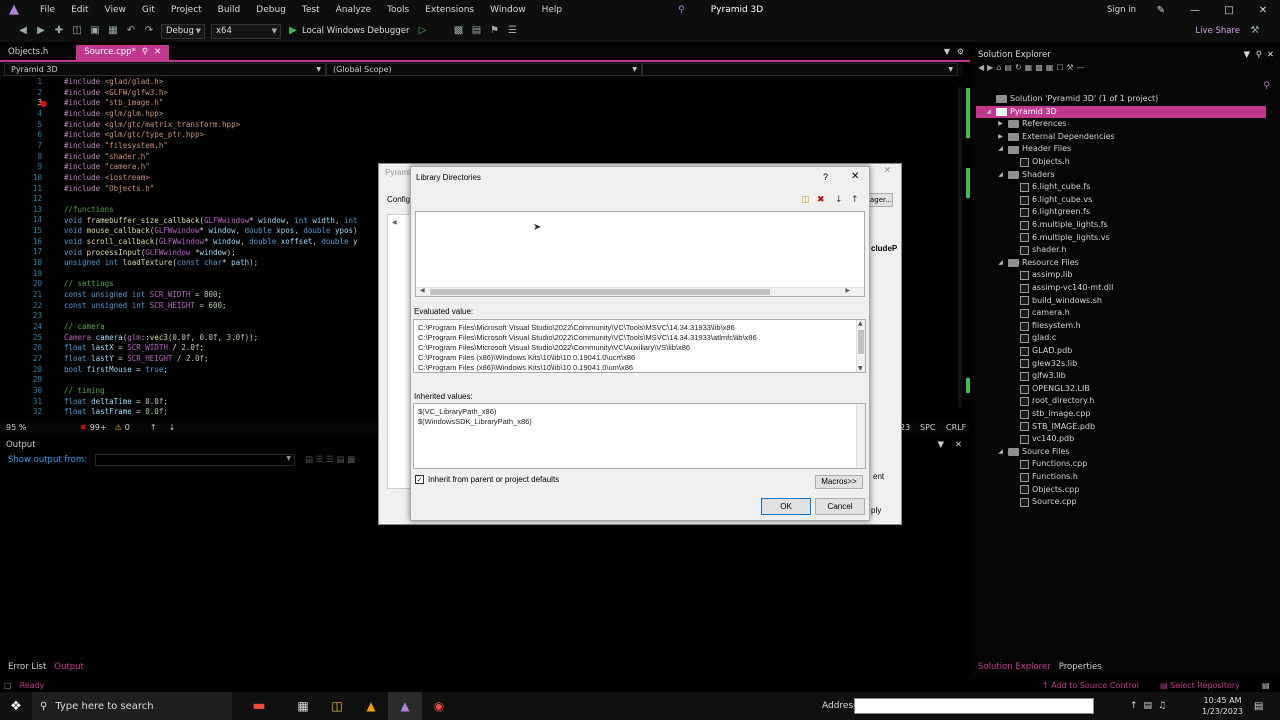  Describe the element at coordinates (195, 460) in the screenshot. I see `output-source-dropdown: ▼` at that location.